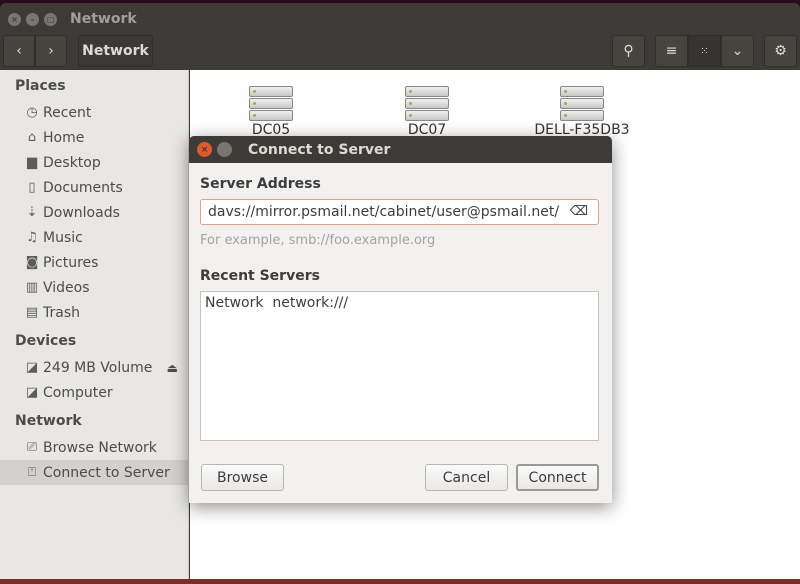  Describe the element at coordinates (71, 262) in the screenshot. I see `sidebar-item-label: Pictures` at that location.